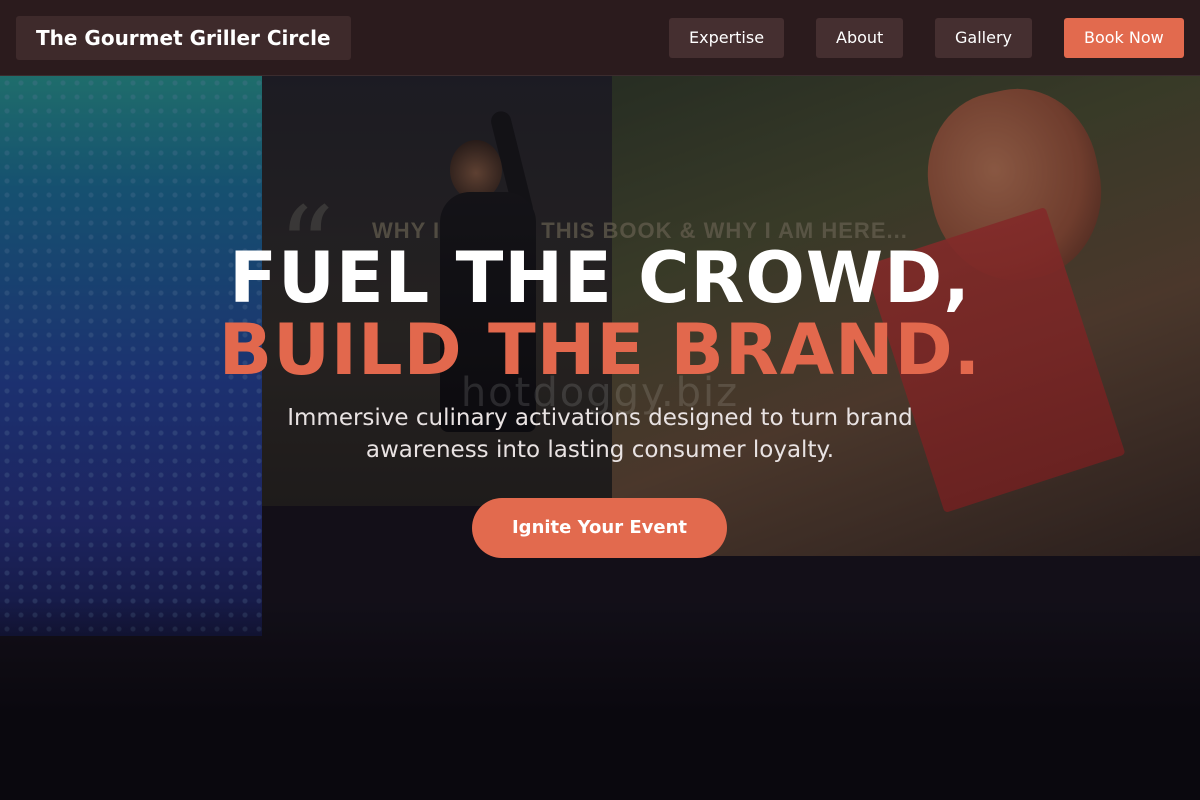 The width and height of the screenshot is (1200, 800). Describe the element at coordinates (983, 38) in the screenshot. I see `nav-link-gallery: Gallery` at that location.